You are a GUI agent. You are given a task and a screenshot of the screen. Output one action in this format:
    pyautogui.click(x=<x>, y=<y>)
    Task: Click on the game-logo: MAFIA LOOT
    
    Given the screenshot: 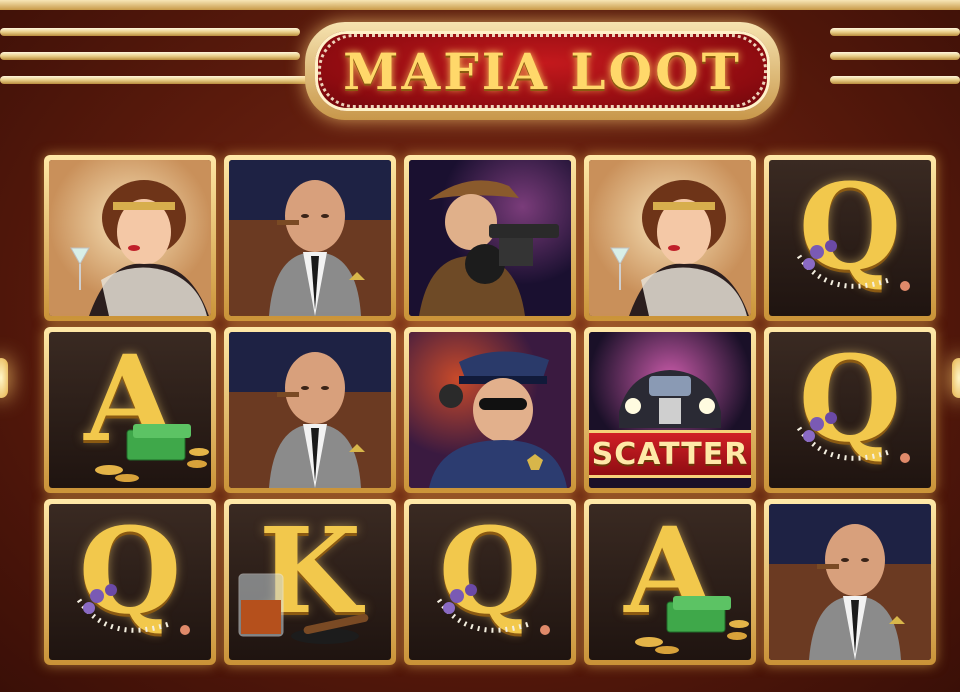 What is the action you would take?
    pyautogui.click(x=542, y=71)
    